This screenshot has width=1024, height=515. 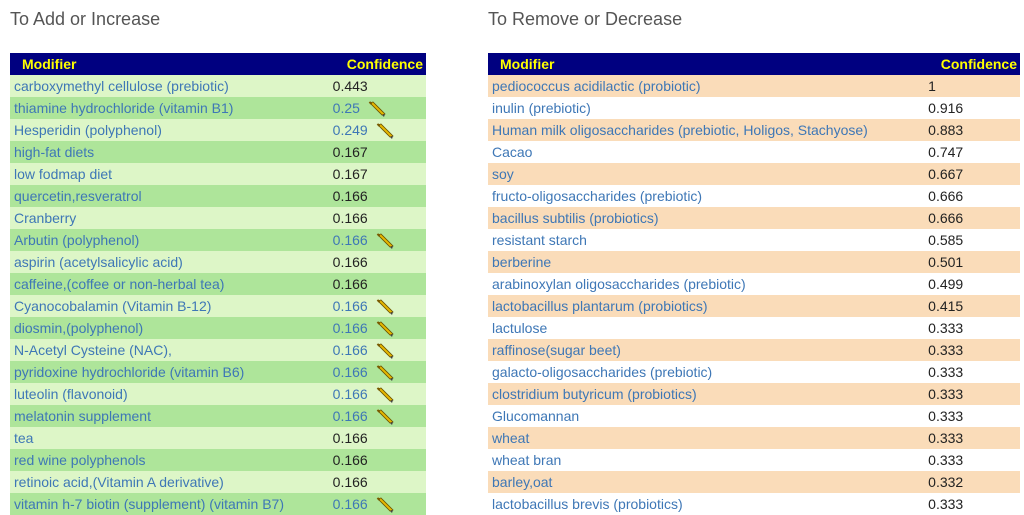 What do you see at coordinates (521, 262) in the screenshot?
I see `modifier-link: berberine` at bounding box center [521, 262].